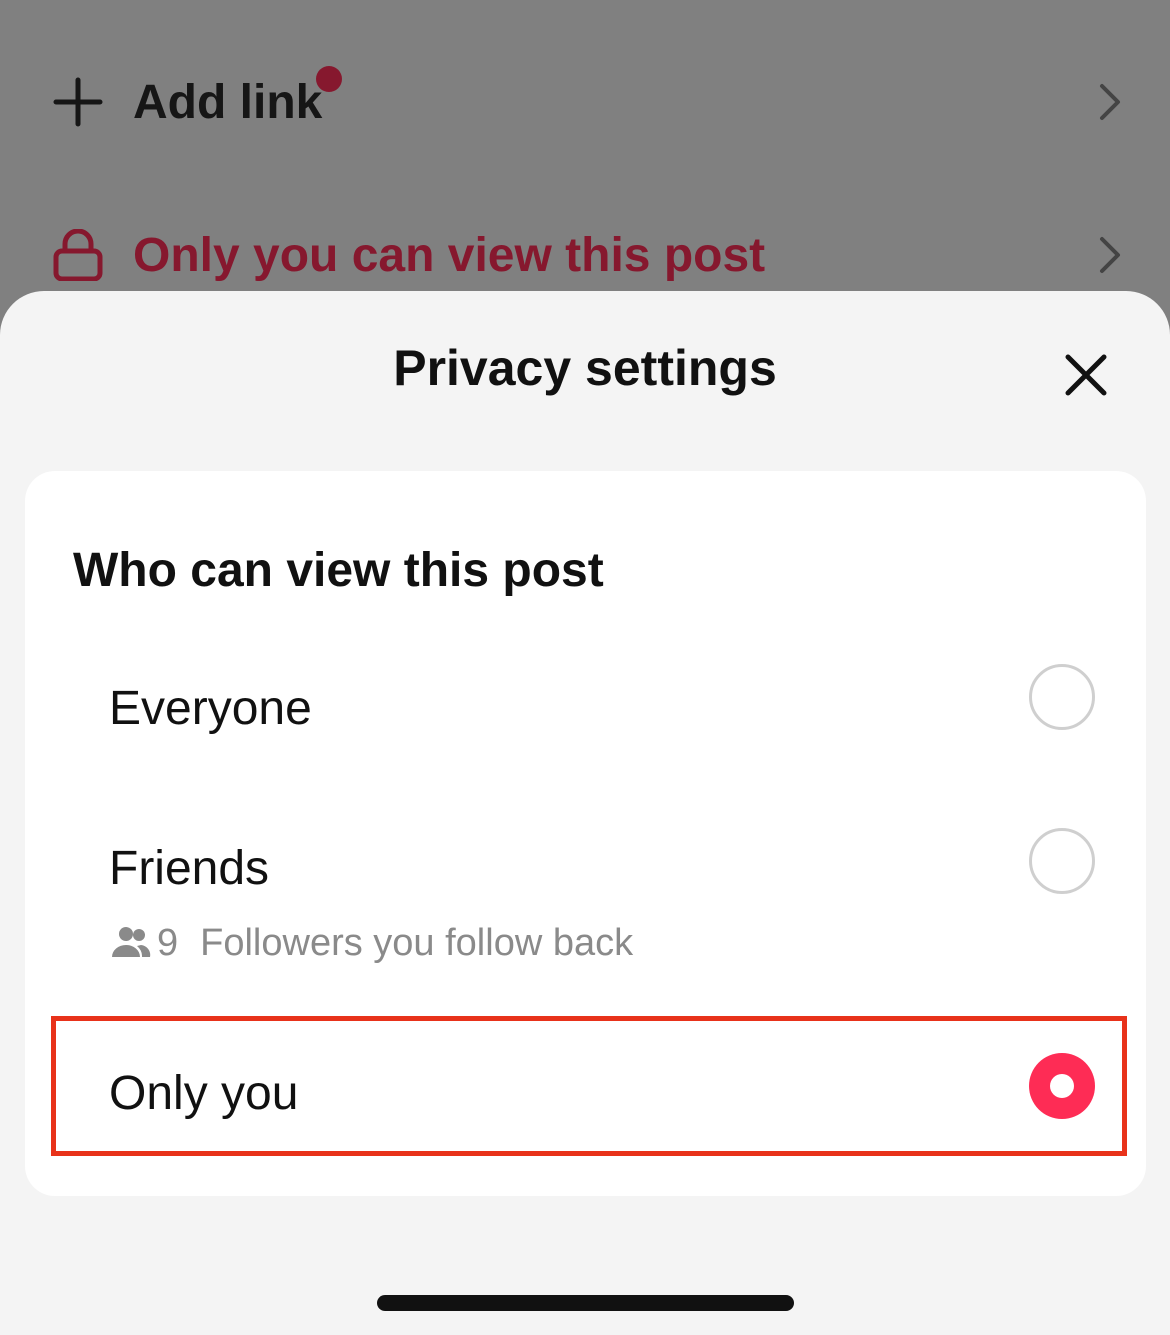 This screenshot has height=1335, width=1170. I want to click on radio-only-you, so click(1062, 1086).